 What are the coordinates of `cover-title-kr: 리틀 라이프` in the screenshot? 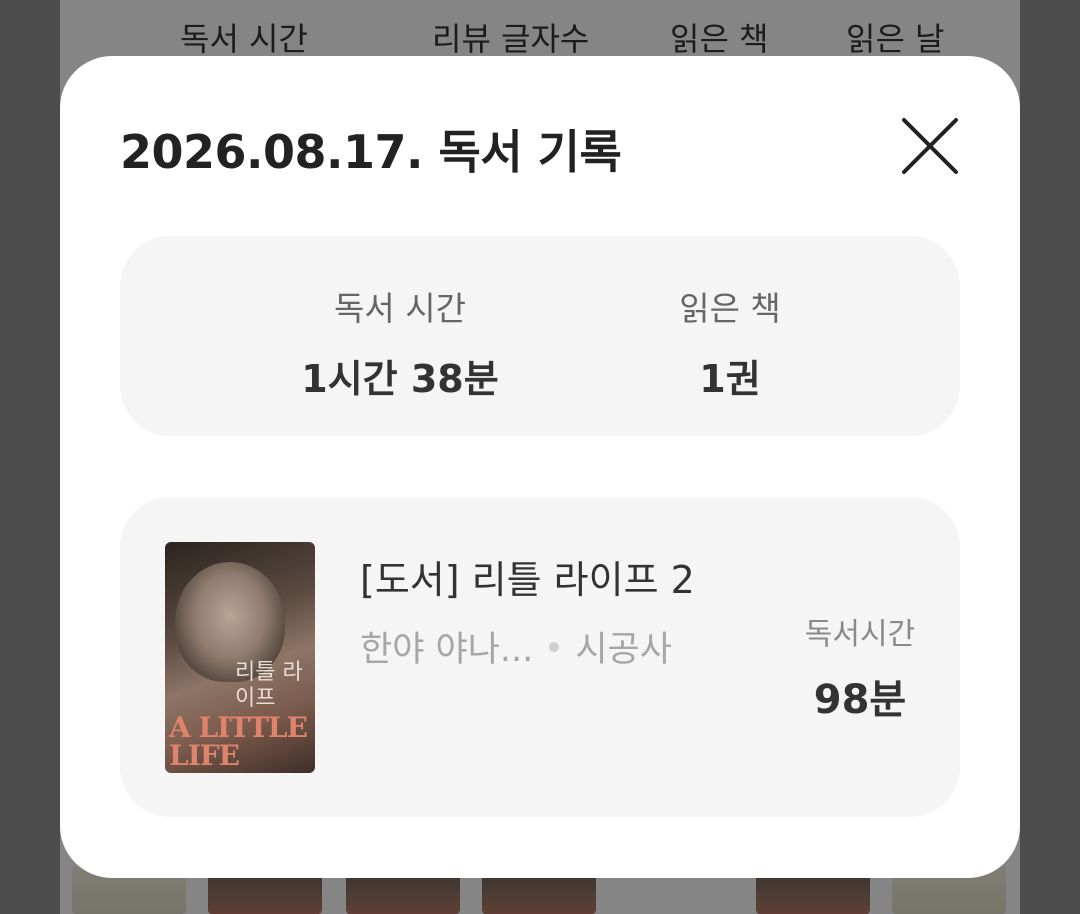 It's located at (269, 685).